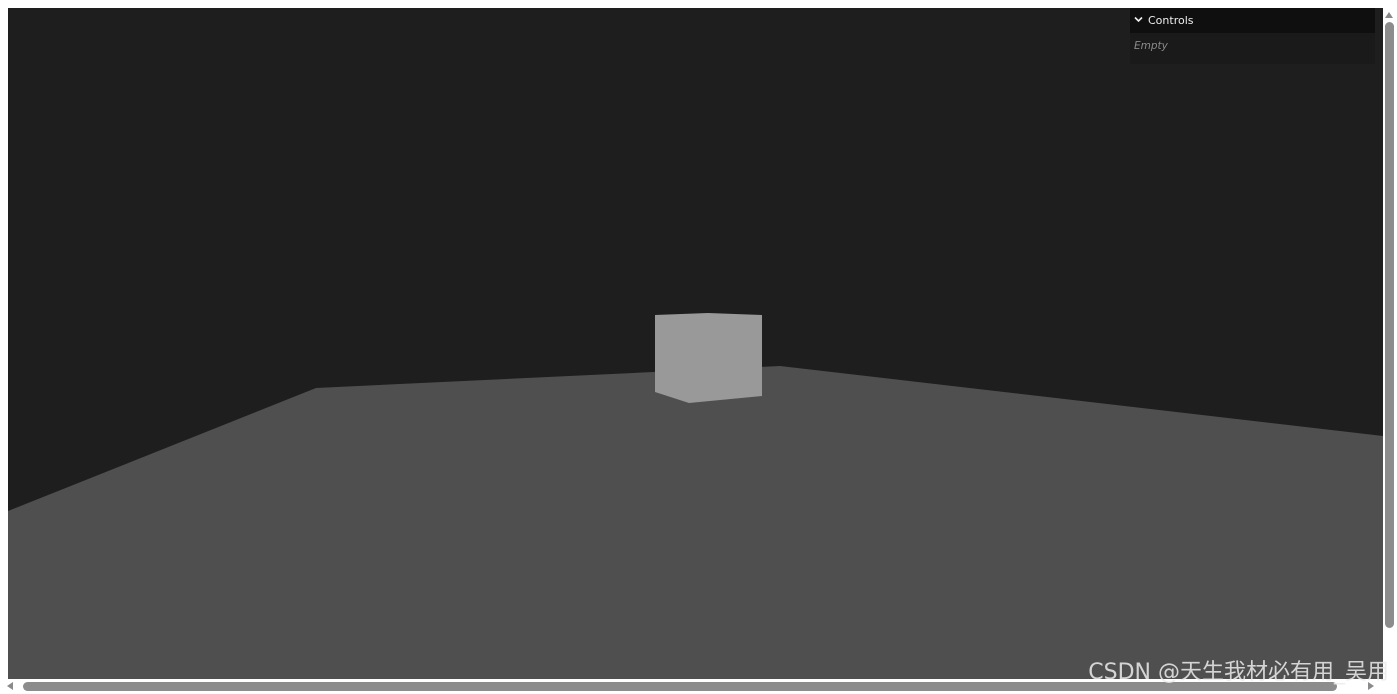 The height and width of the screenshot is (694, 1397). I want to click on watermark-text: CSDN @天生我材必有用_吴用, so click(1238, 672).